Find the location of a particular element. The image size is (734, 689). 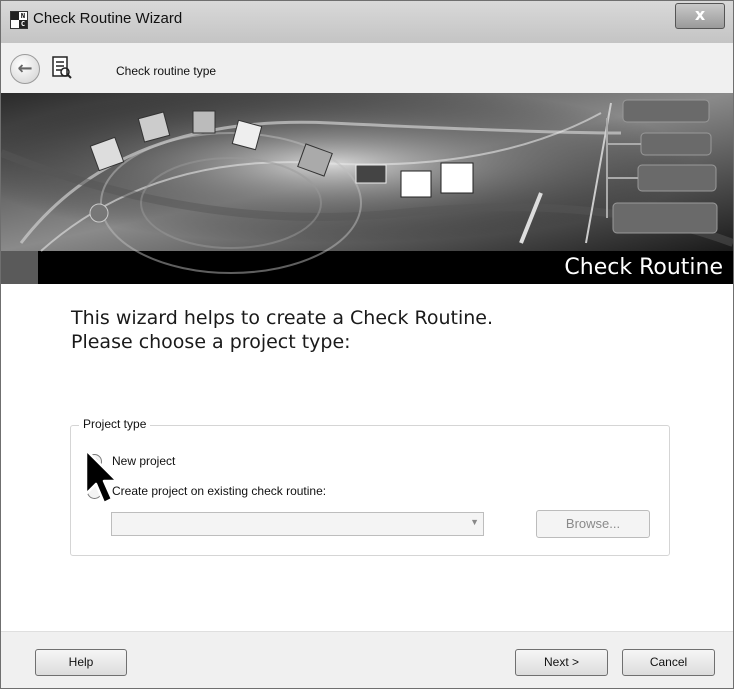

step-title: Check routine type is located at coordinates (166, 71).